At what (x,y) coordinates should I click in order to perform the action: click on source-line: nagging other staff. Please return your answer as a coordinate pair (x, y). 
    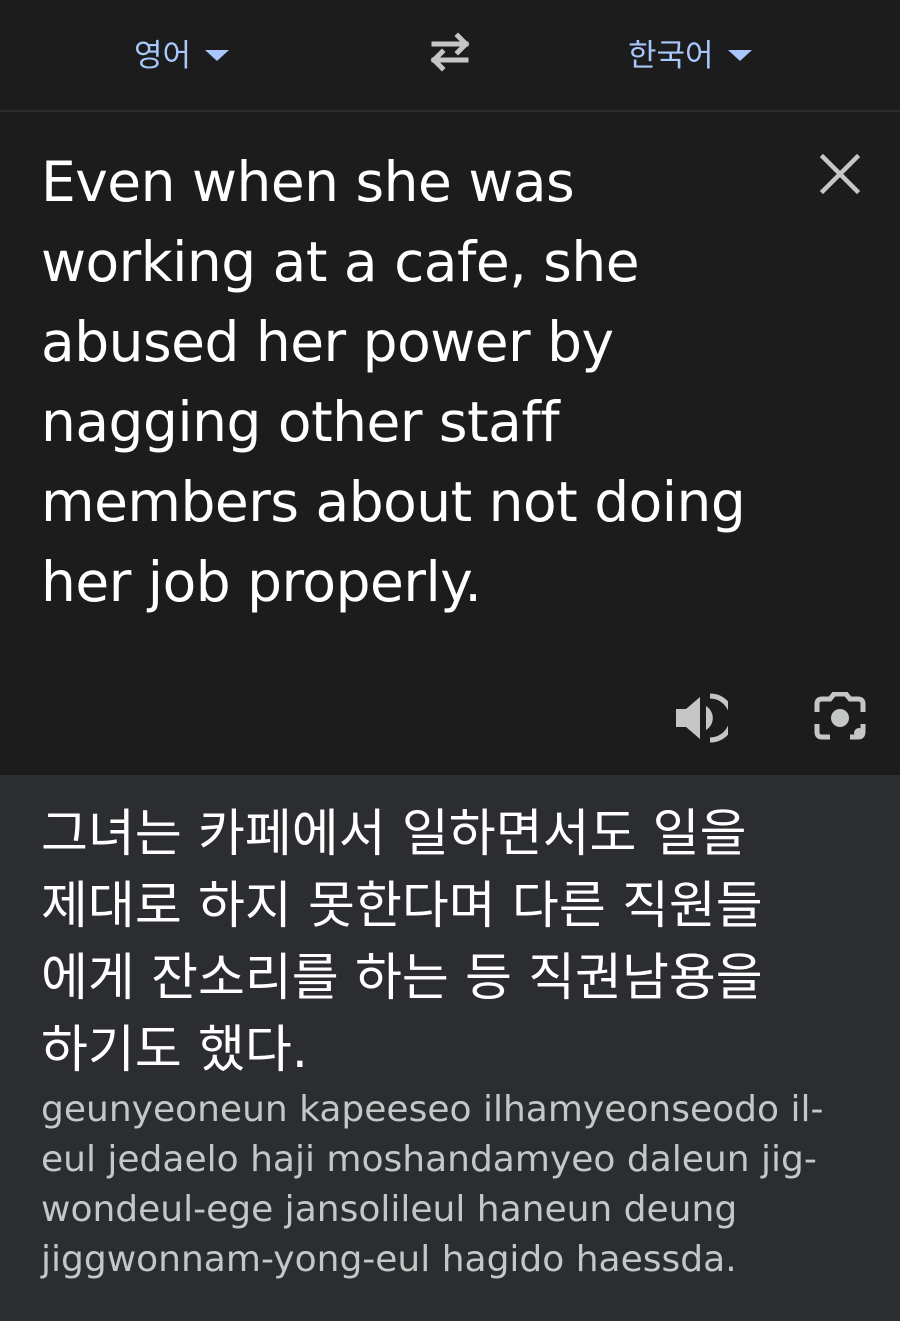
    Looking at the image, I should click on (300, 422).